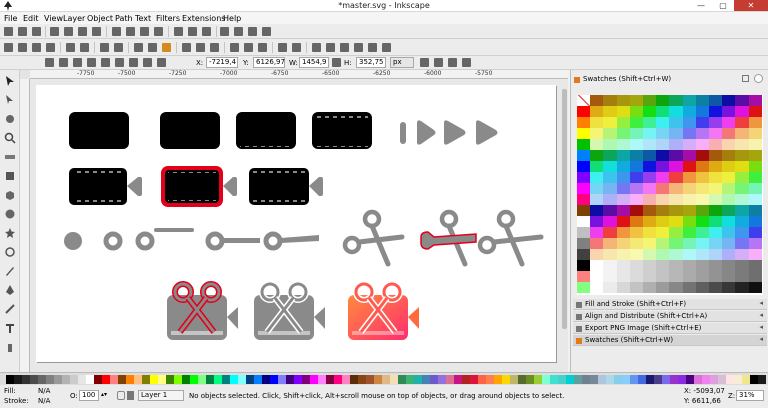 The image size is (768, 408). I want to click on panel-close-icon, so click(758, 78).